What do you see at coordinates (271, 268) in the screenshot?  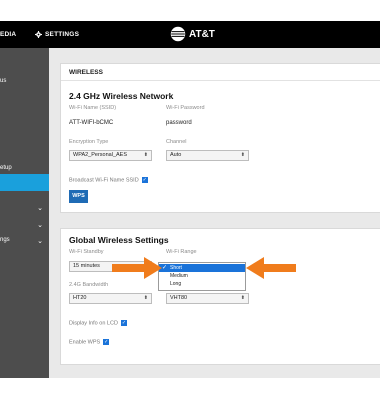 I see `arrow-left-icon` at bounding box center [271, 268].